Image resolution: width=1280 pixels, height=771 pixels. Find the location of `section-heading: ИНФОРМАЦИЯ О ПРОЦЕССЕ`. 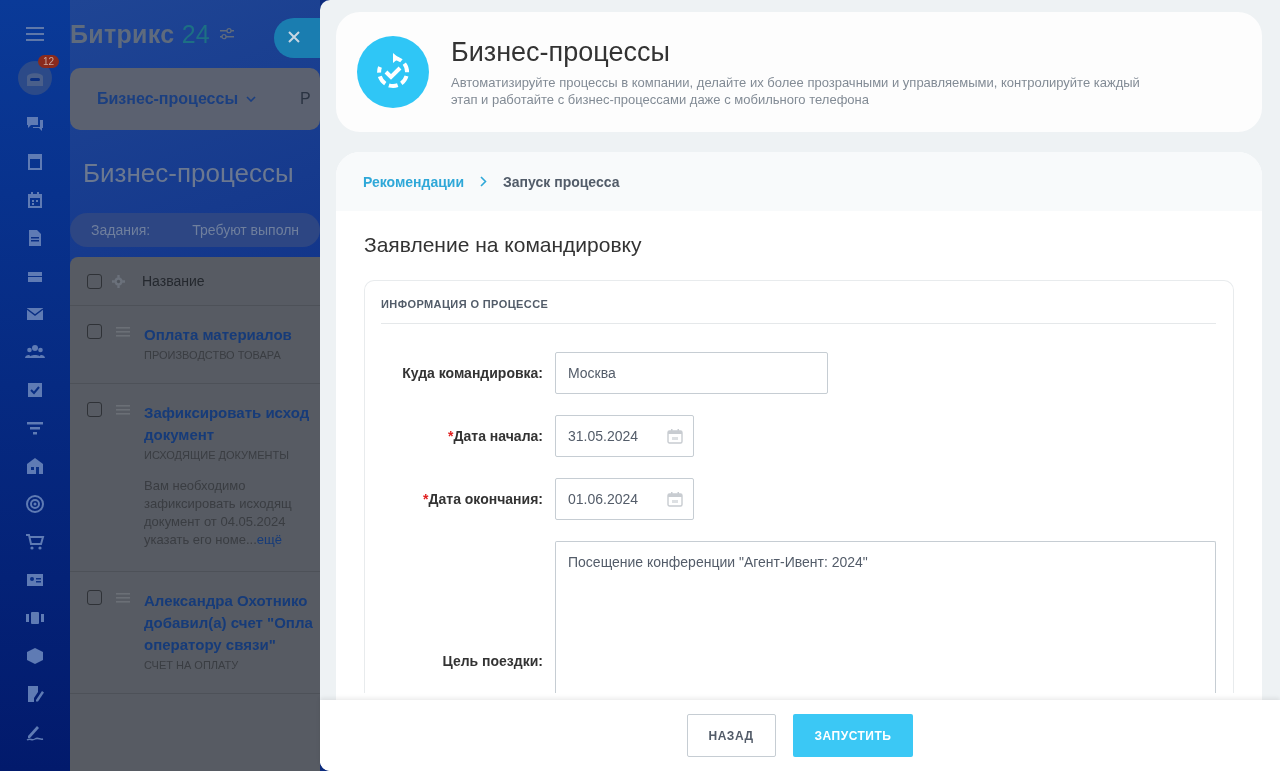

section-heading: ИНФОРМАЦИЯ О ПРОЦЕССЕ is located at coordinates (465, 303).